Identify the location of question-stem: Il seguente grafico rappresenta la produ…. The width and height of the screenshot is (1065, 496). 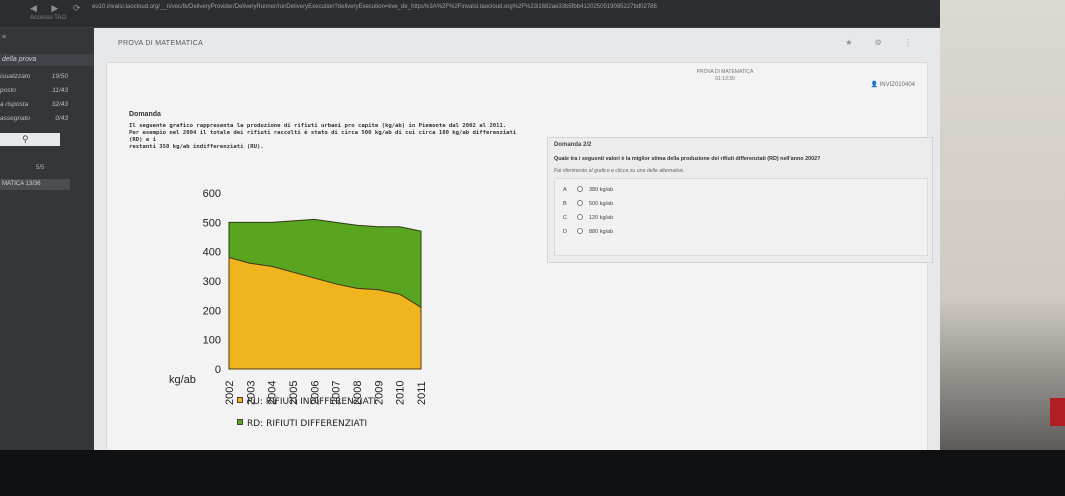
(329, 137).